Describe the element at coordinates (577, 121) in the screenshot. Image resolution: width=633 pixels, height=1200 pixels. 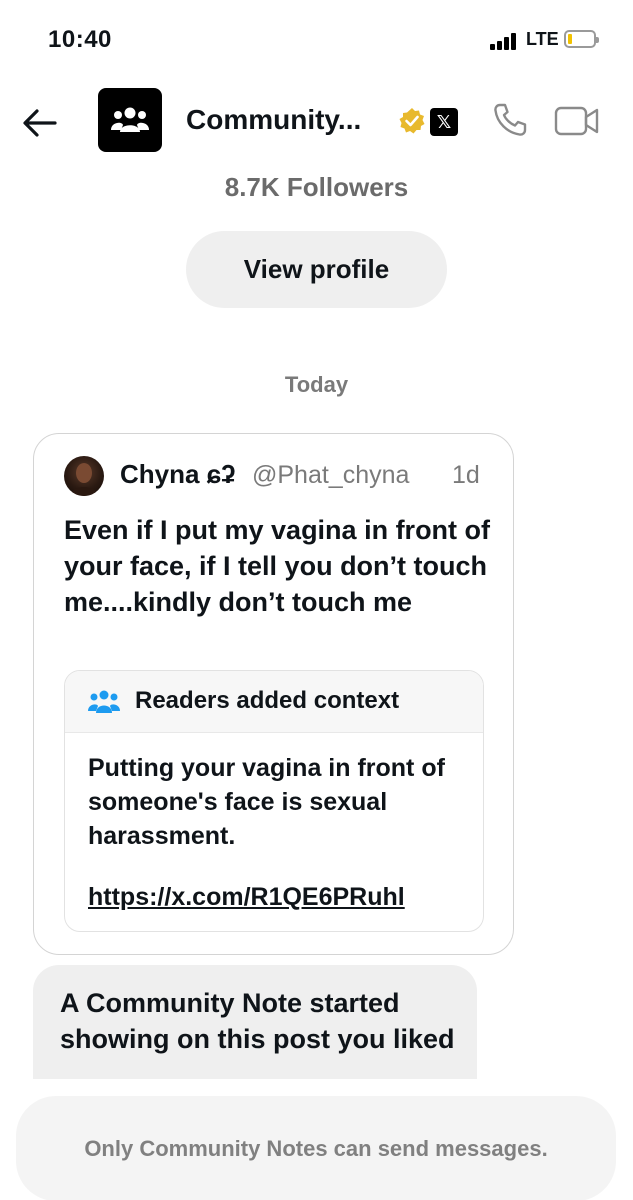
I see `video-camera-icon` at that location.